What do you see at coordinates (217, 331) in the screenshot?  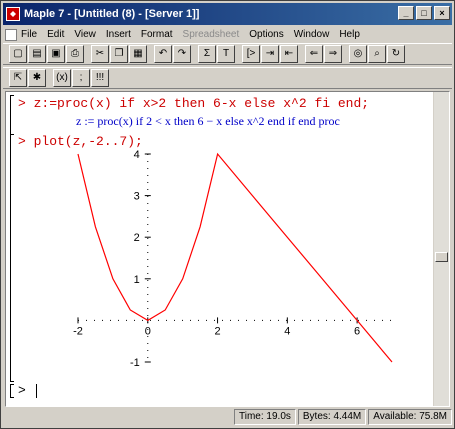 I see `x-tick-label: 2` at bounding box center [217, 331].